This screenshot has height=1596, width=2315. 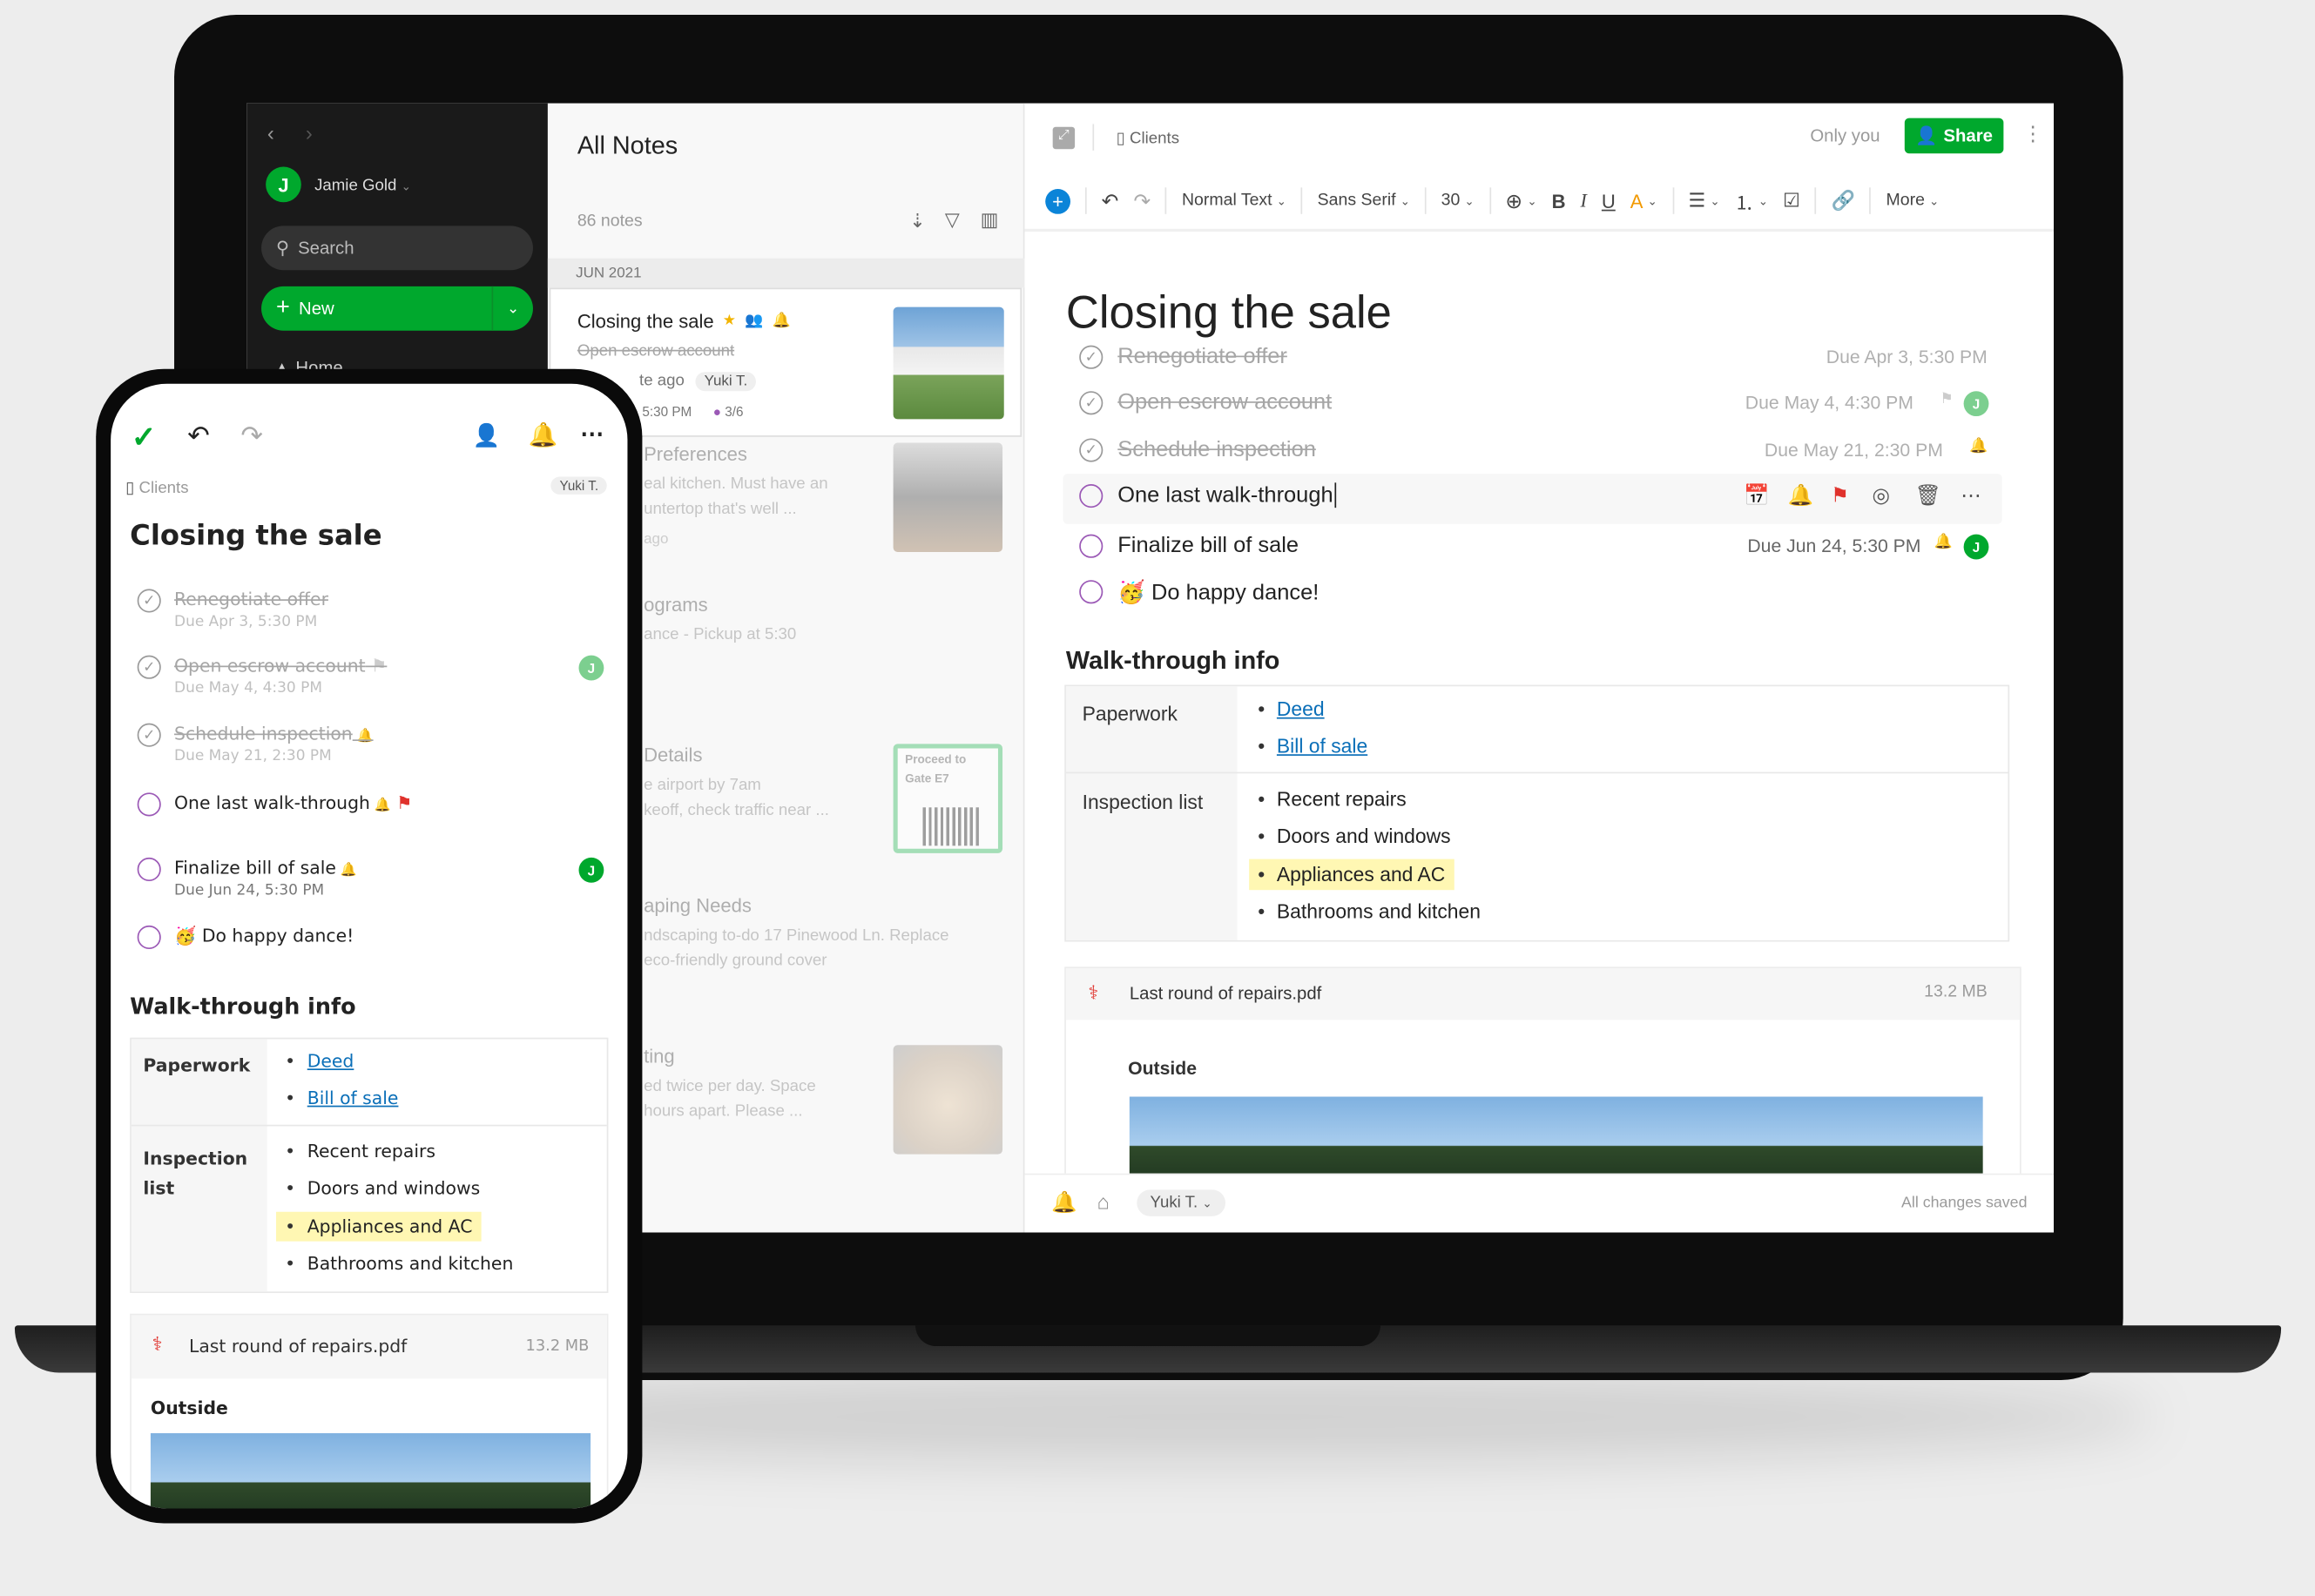 What do you see at coordinates (2033, 133) in the screenshot?
I see `more-options-icon: ⋮` at bounding box center [2033, 133].